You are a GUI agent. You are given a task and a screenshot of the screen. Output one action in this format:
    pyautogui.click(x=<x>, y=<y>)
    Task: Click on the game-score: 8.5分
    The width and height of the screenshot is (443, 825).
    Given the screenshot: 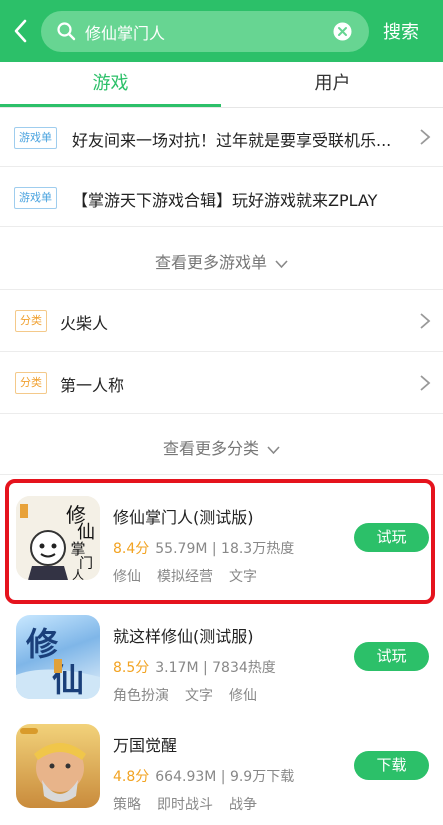 What is the action you would take?
    pyautogui.click(x=131, y=668)
    